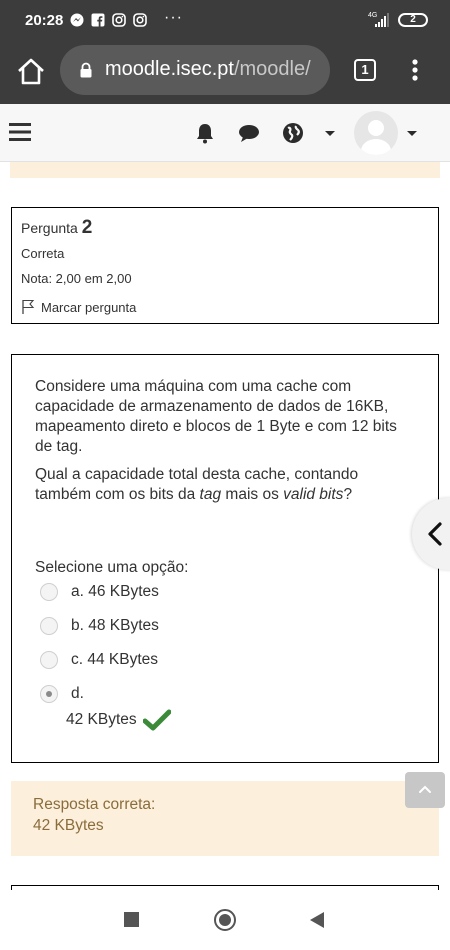  Describe the element at coordinates (123, 659) in the screenshot. I see `option-c-text: 44 KBytes` at that location.